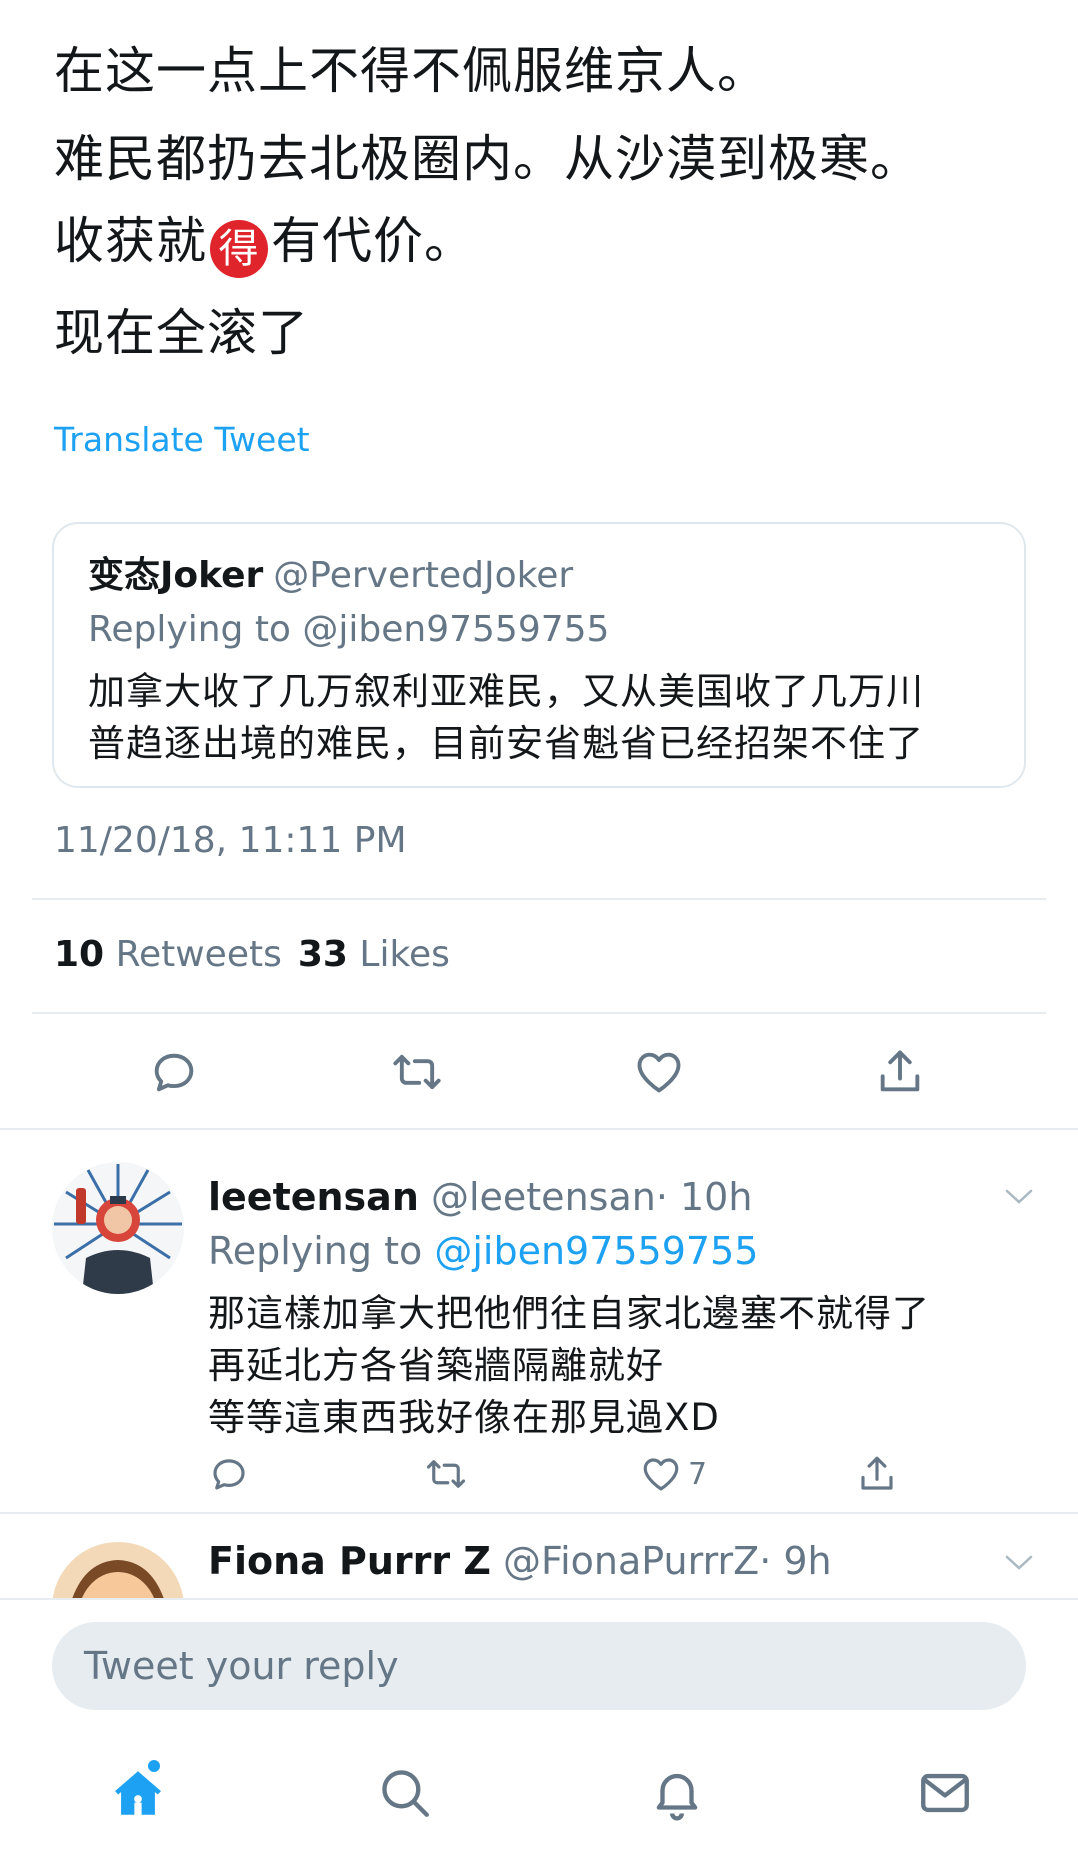 Image resolution: width=1078 pixels, height=1860 pixels. What do you see at coordinates (198, 954) in the screenshot?
I see `retweets-label: Retweets` at bounding box center [198, 954].